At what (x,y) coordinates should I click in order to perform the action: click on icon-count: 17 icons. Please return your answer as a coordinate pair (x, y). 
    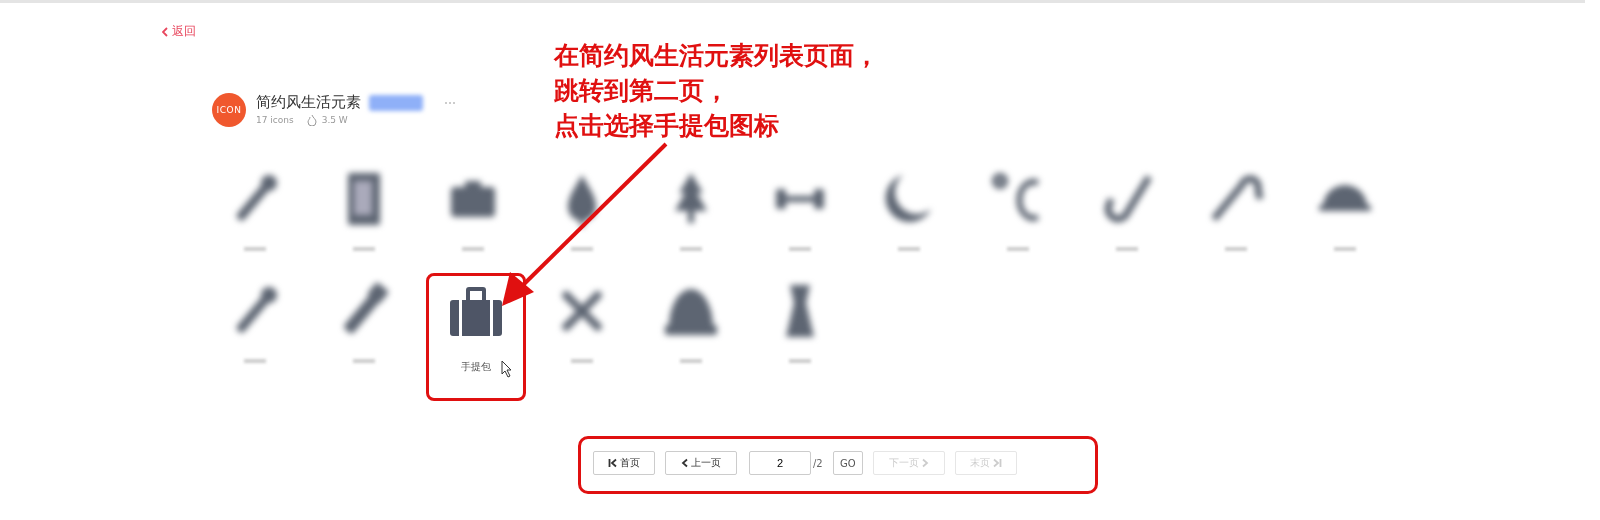
    Looking at the image, I should click on (275, 120).